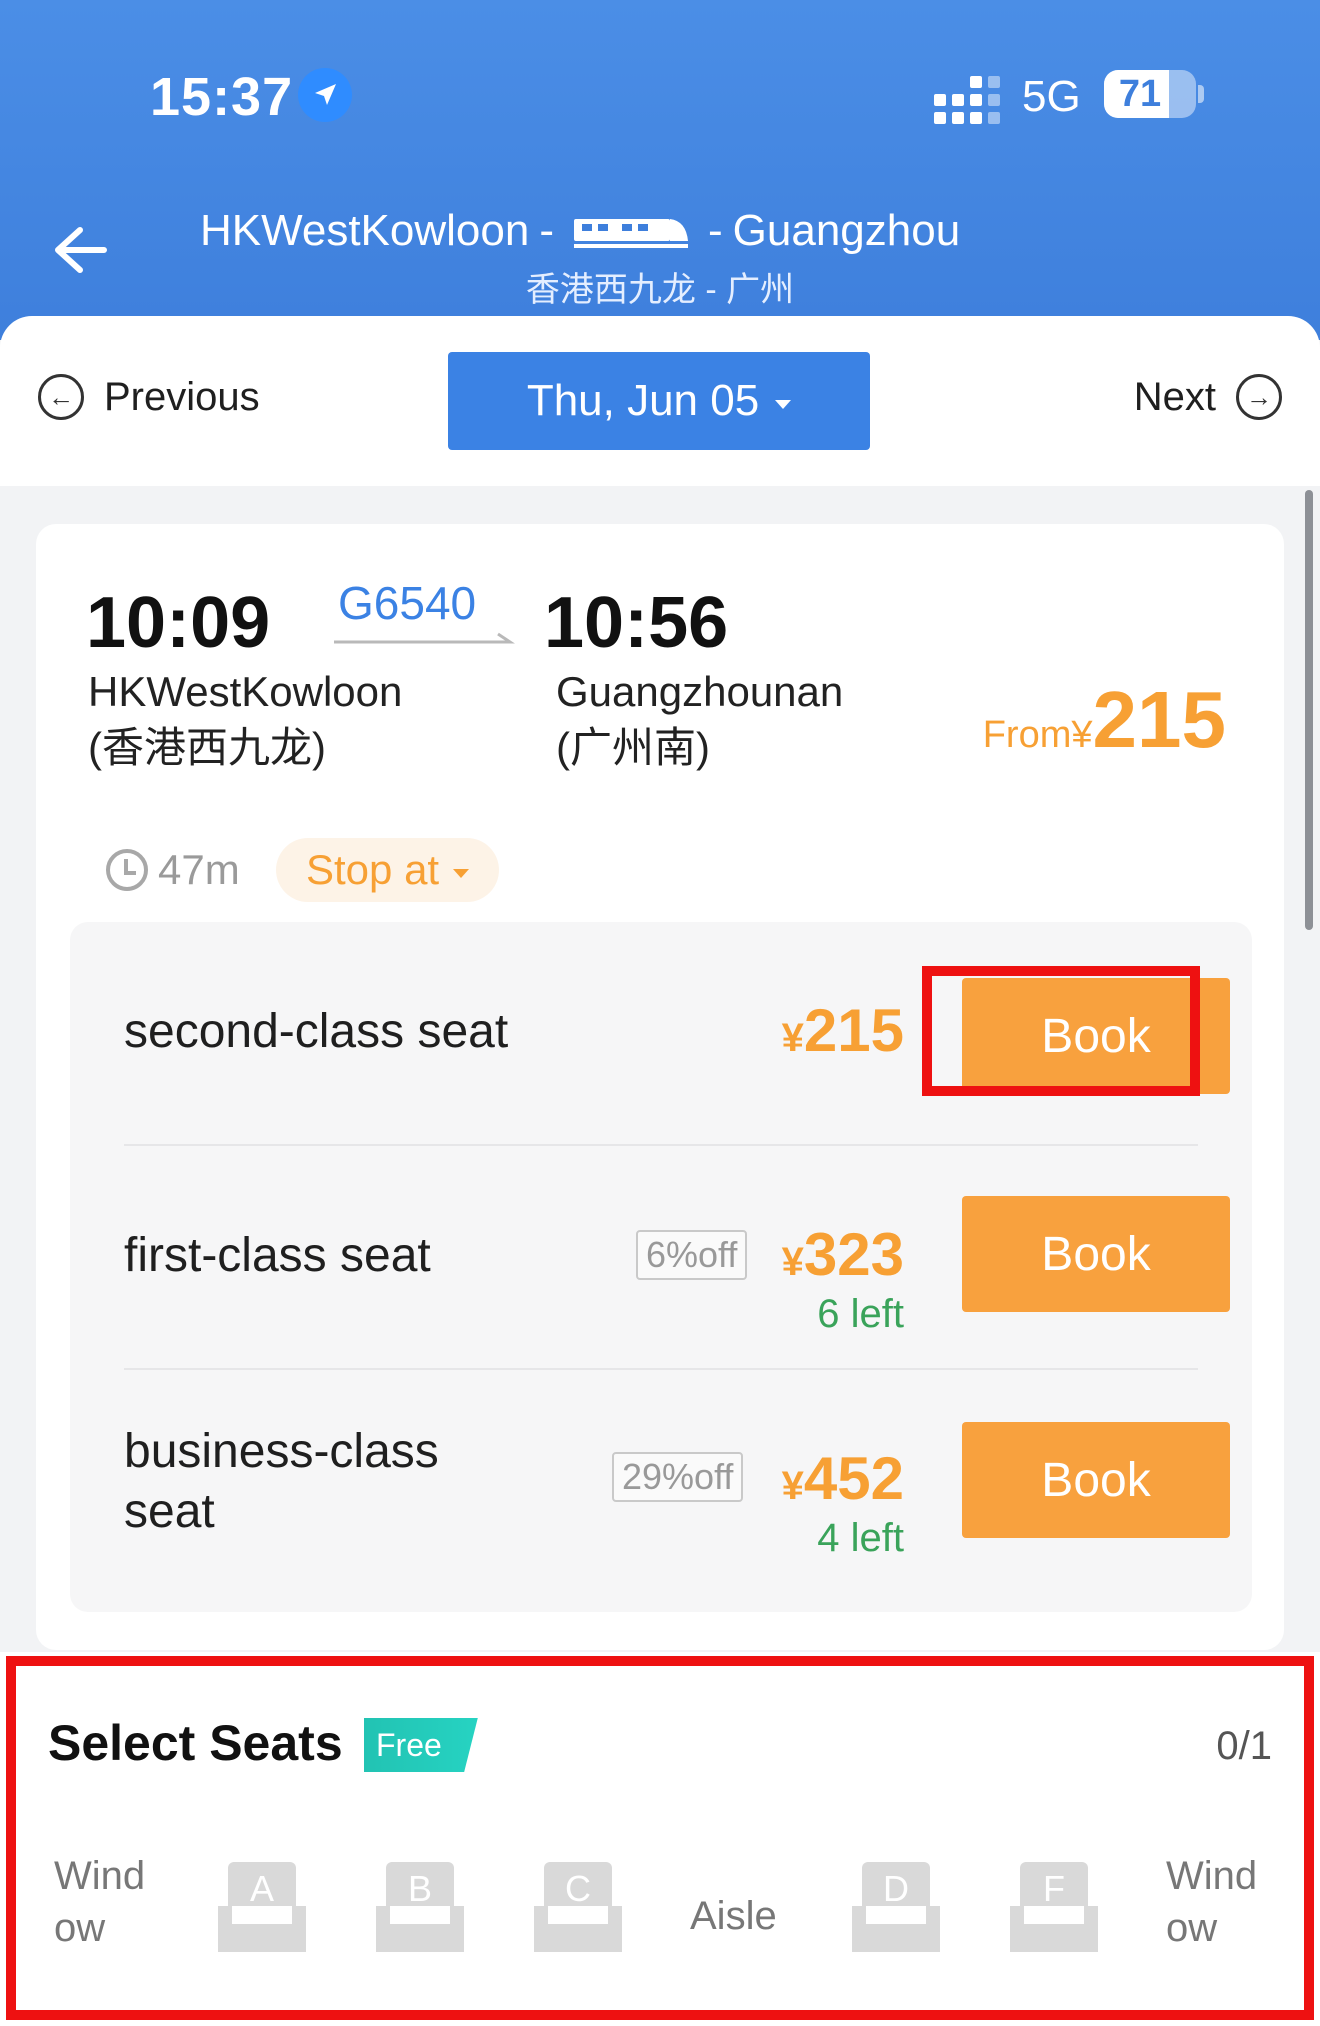  What do you see at coordinates (967, 100) in the screenshot?
I see `signal-icon` at bounding box center [967, 100].